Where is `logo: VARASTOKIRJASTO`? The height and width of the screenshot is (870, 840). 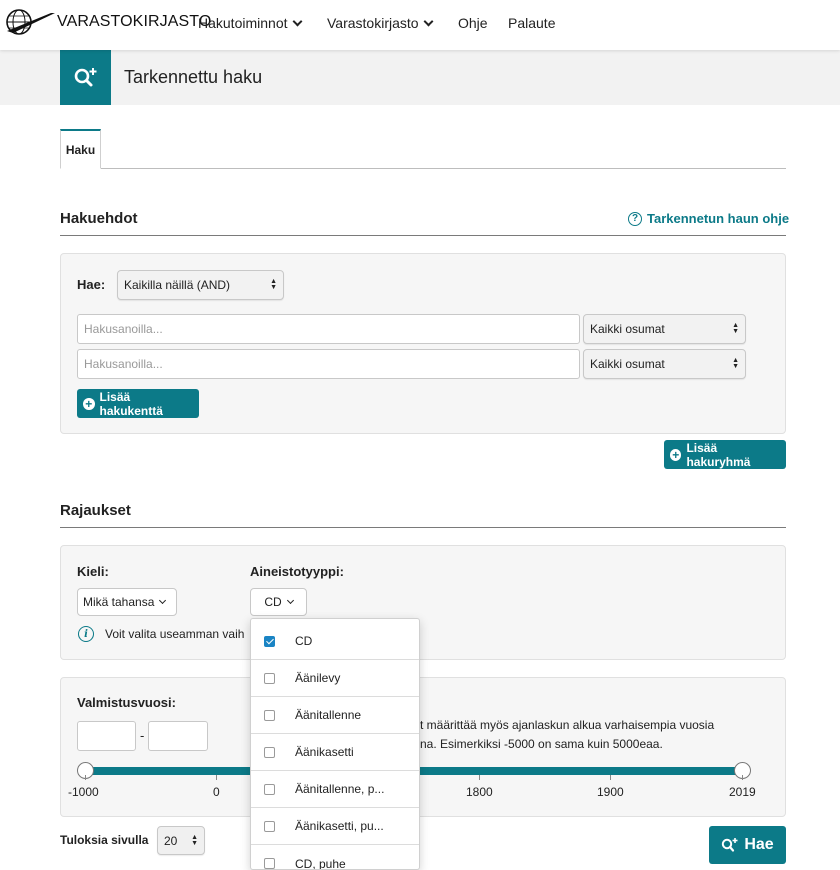 logo: VARASTOKIRJASTO is located at coordinates (108, 22).